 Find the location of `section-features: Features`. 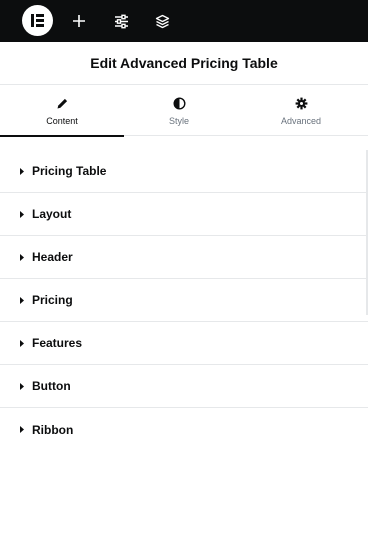

section-features: Features is located at coordinates (184, 343).